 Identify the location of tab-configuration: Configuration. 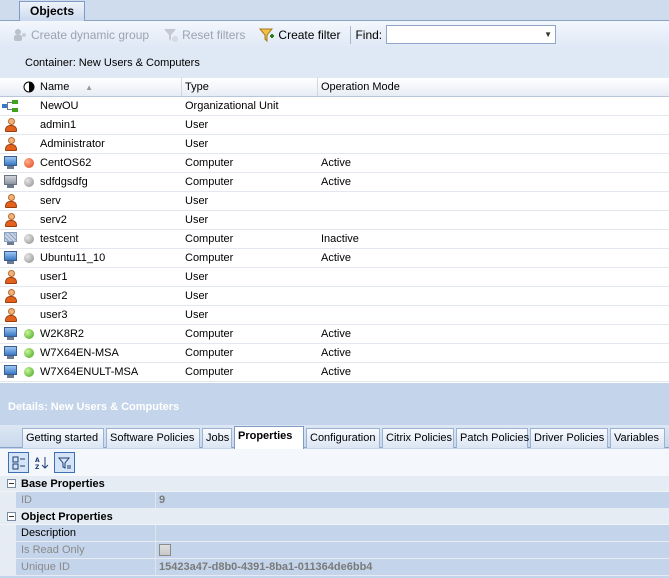
(343, 438).